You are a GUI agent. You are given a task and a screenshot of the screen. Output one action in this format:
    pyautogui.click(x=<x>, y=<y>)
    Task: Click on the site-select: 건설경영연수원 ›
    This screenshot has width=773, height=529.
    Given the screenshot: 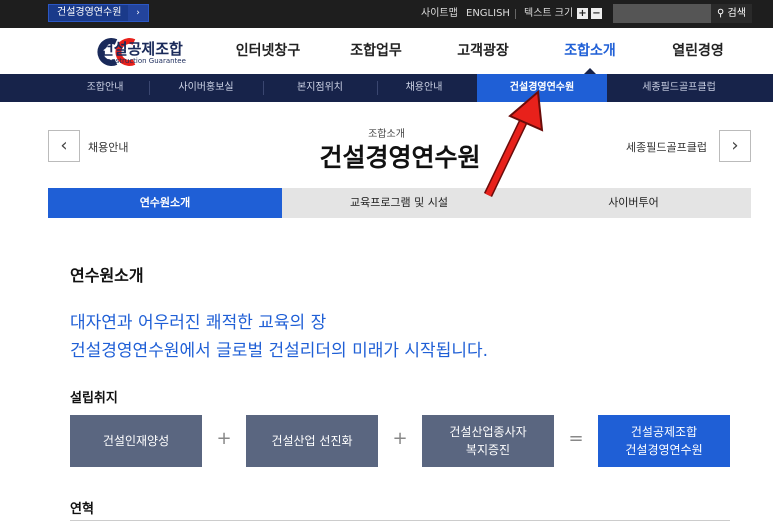 What is the action you would take?
    pyautogui.click(x=98, y=13)
    